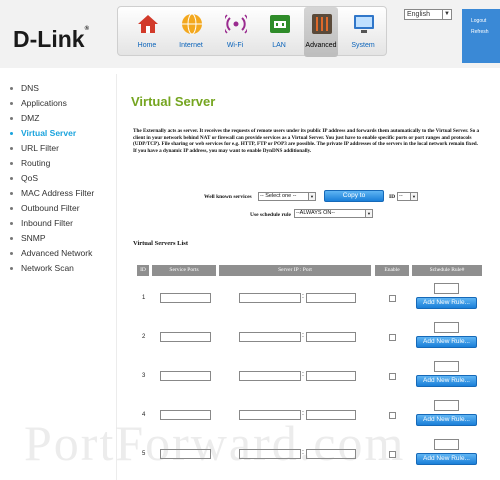  I want to click on sidebar-item-outbound-filter: Outbound Filter, so click(45, 208).